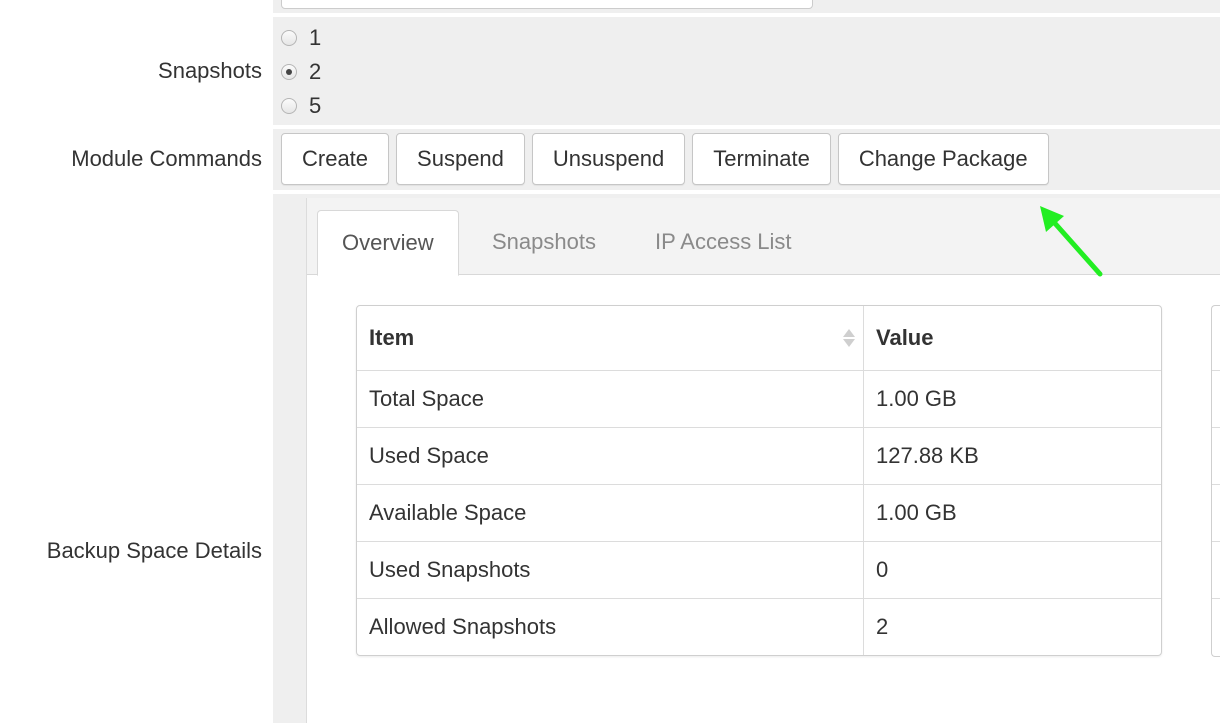  Describe the element at coordinates (610, 338) in the screenshot. I see `column-header-item: Item` at that location.